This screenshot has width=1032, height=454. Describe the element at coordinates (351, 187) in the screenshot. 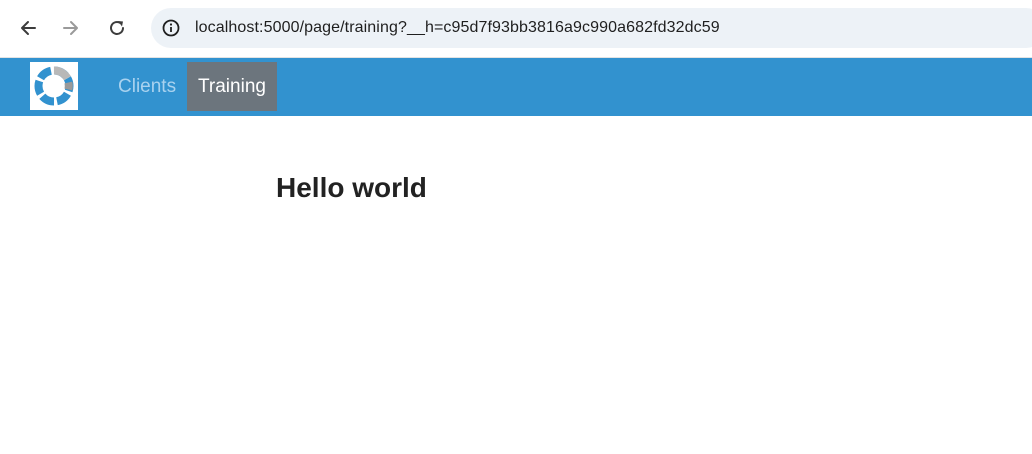

I see `page-title: Hello world` at that location.